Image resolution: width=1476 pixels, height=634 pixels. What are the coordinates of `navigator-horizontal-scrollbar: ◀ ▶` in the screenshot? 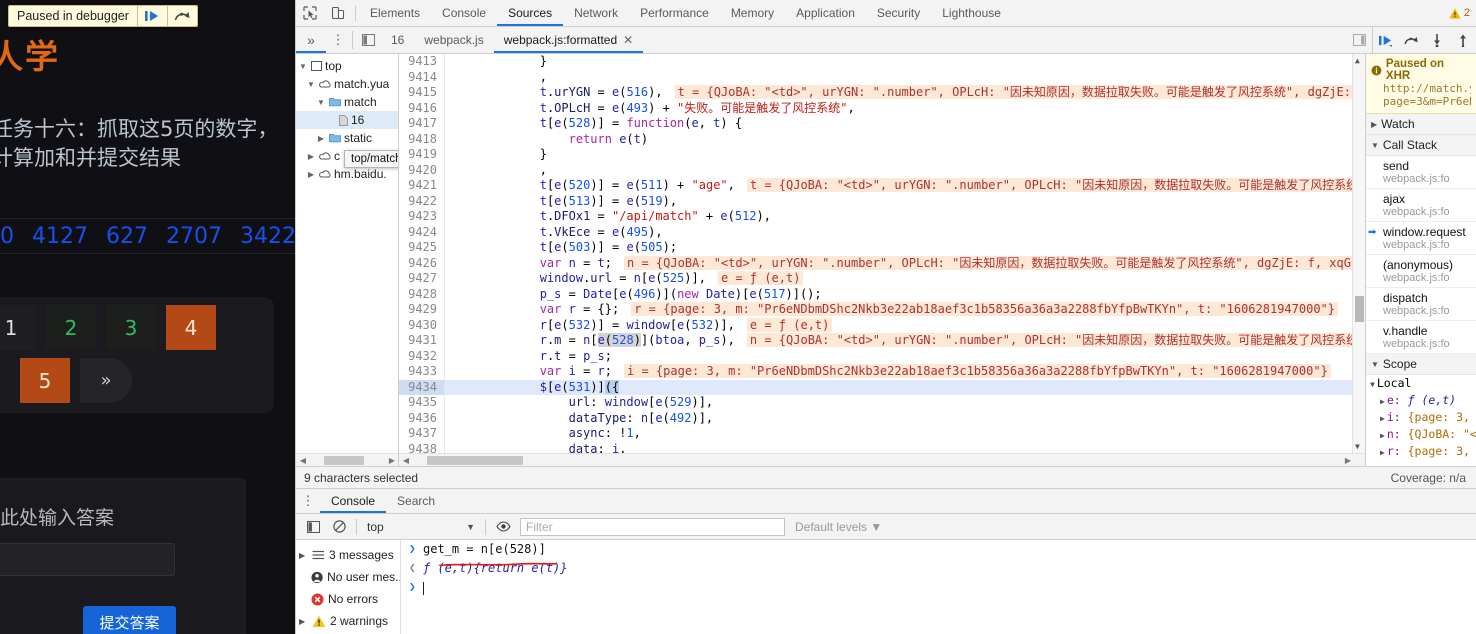 It's located at (347, 459).